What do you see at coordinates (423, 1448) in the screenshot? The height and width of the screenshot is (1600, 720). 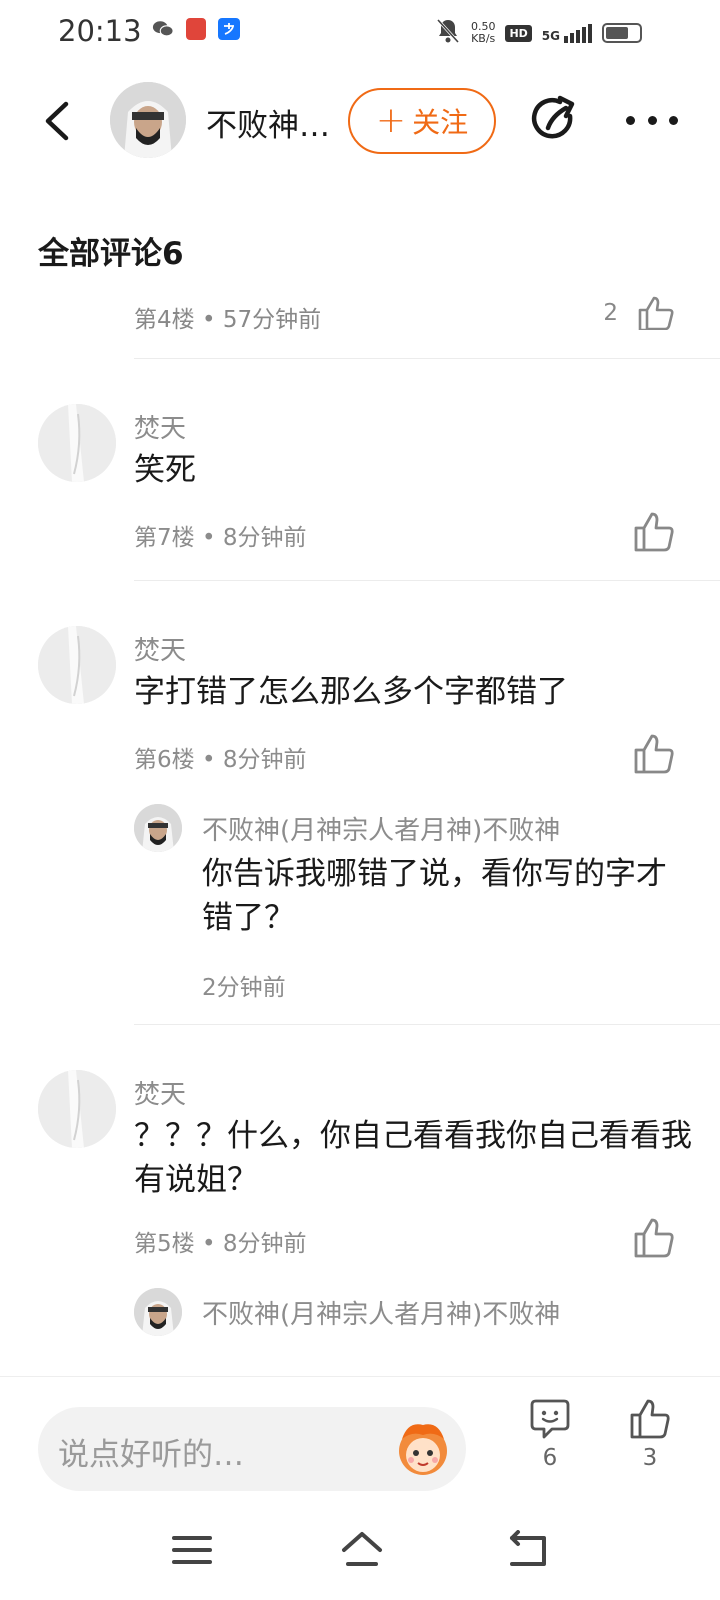 I see `sticker-emoji-icon` at bounding box center [423, 1448].